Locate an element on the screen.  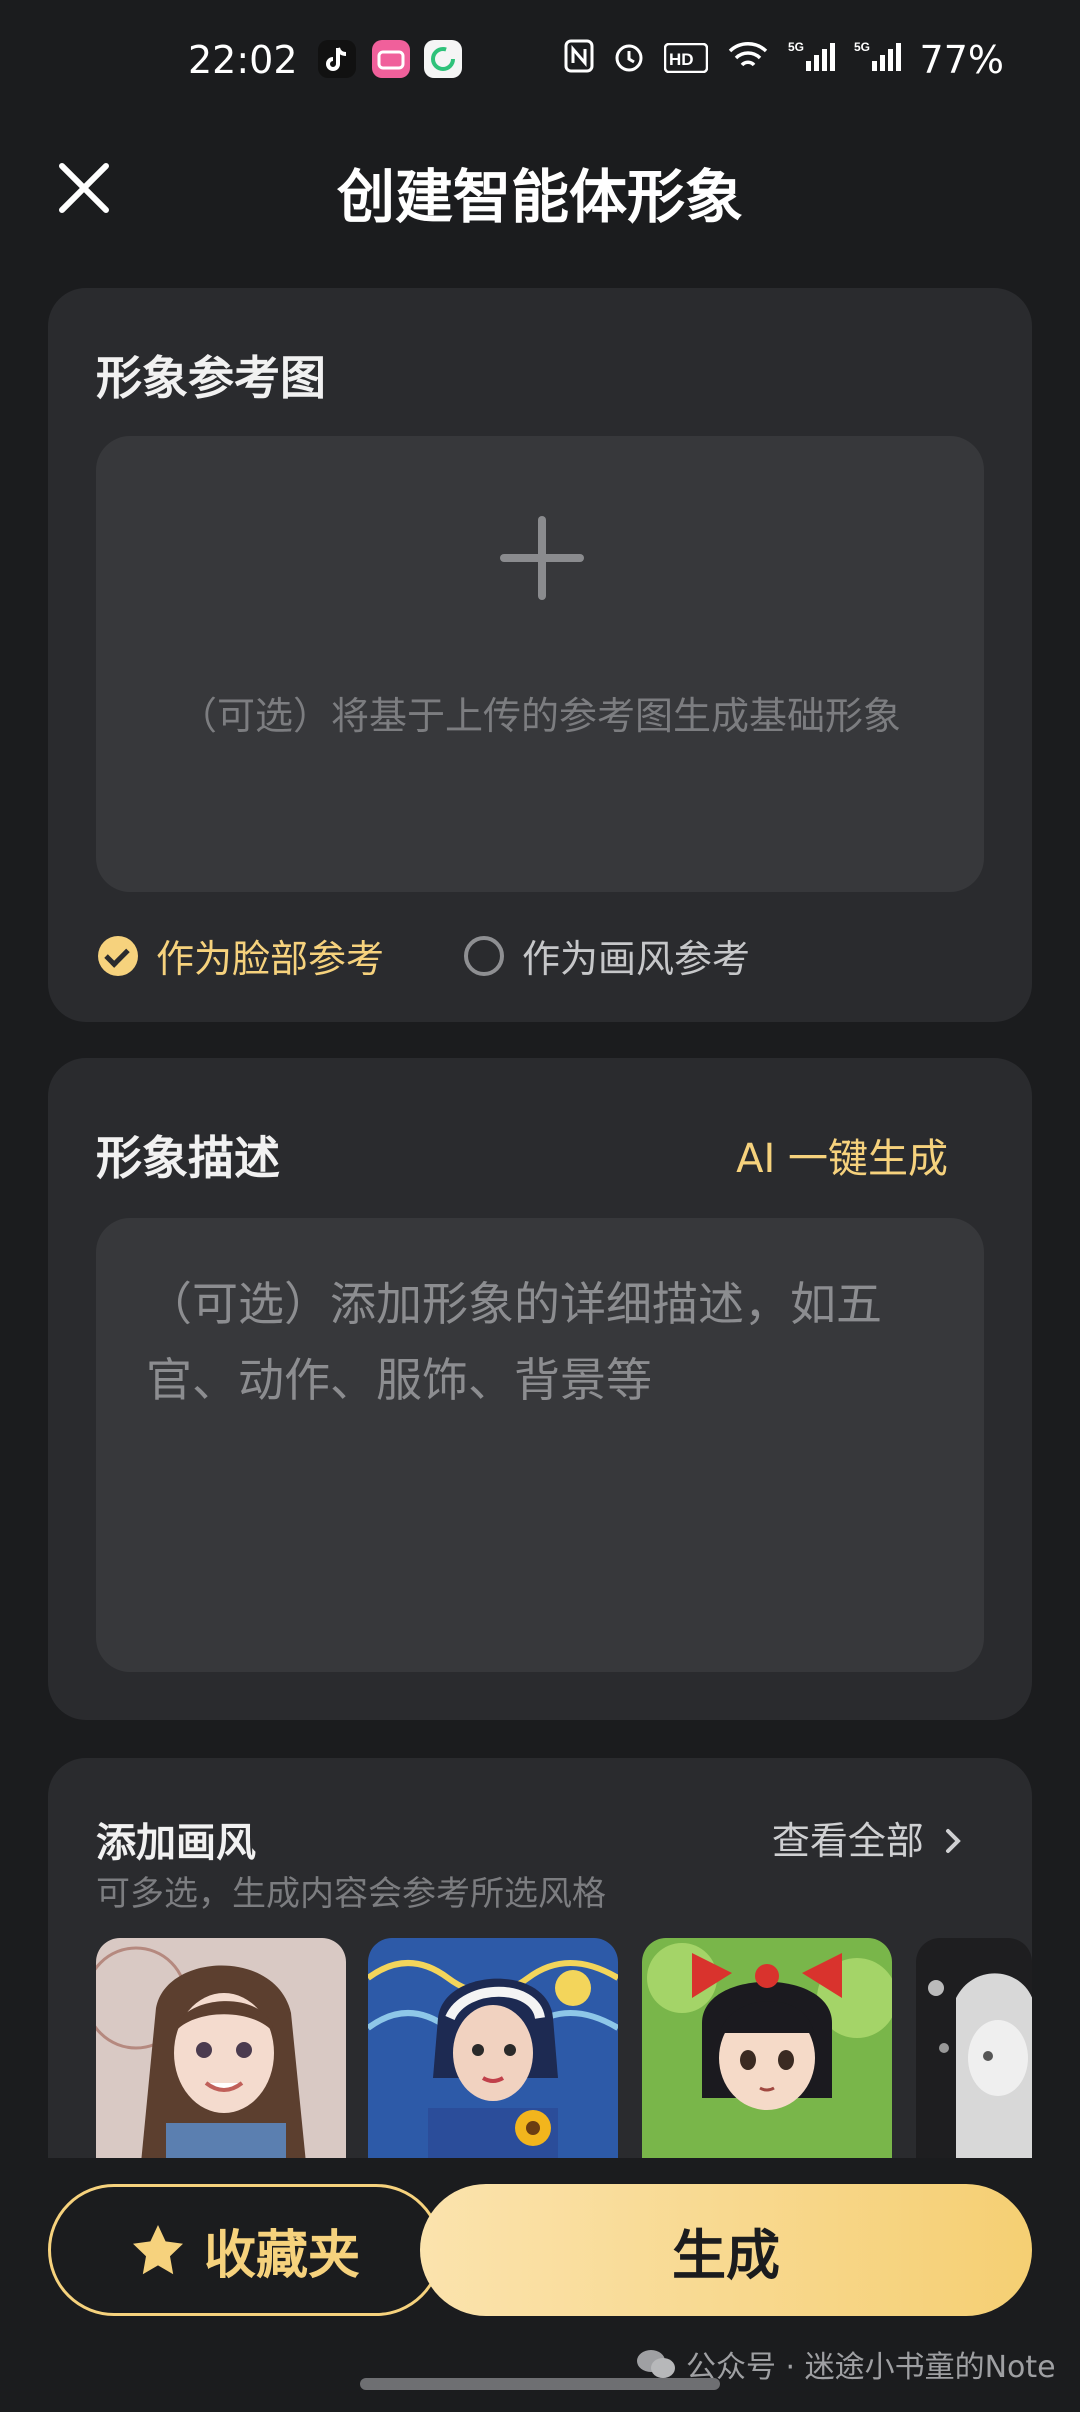
status-indicators: HD 5G 5G 77% is located at coordinates (784, 60).